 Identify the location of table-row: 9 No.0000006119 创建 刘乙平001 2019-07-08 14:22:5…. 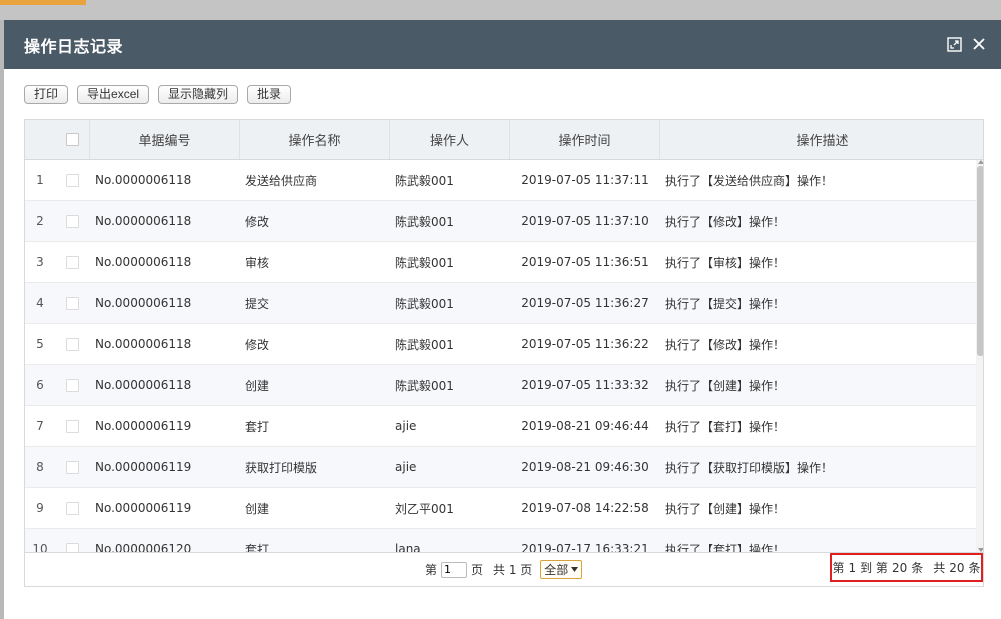
(500, 508).